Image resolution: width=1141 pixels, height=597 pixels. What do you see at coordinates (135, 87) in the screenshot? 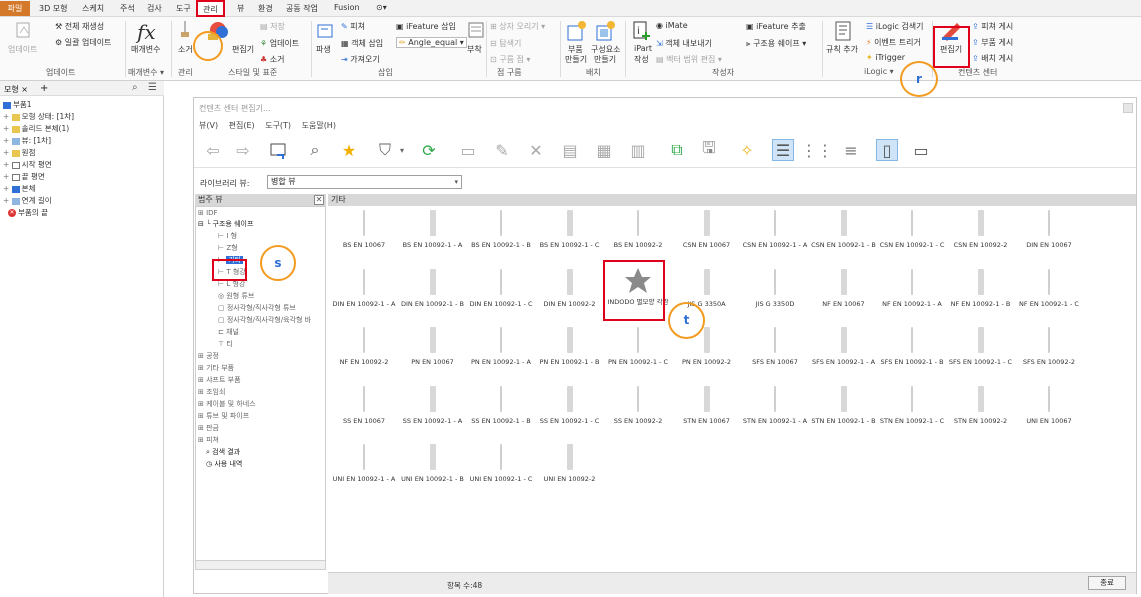
I see `search-icon: ⌕` at bounding box center [135, 87].